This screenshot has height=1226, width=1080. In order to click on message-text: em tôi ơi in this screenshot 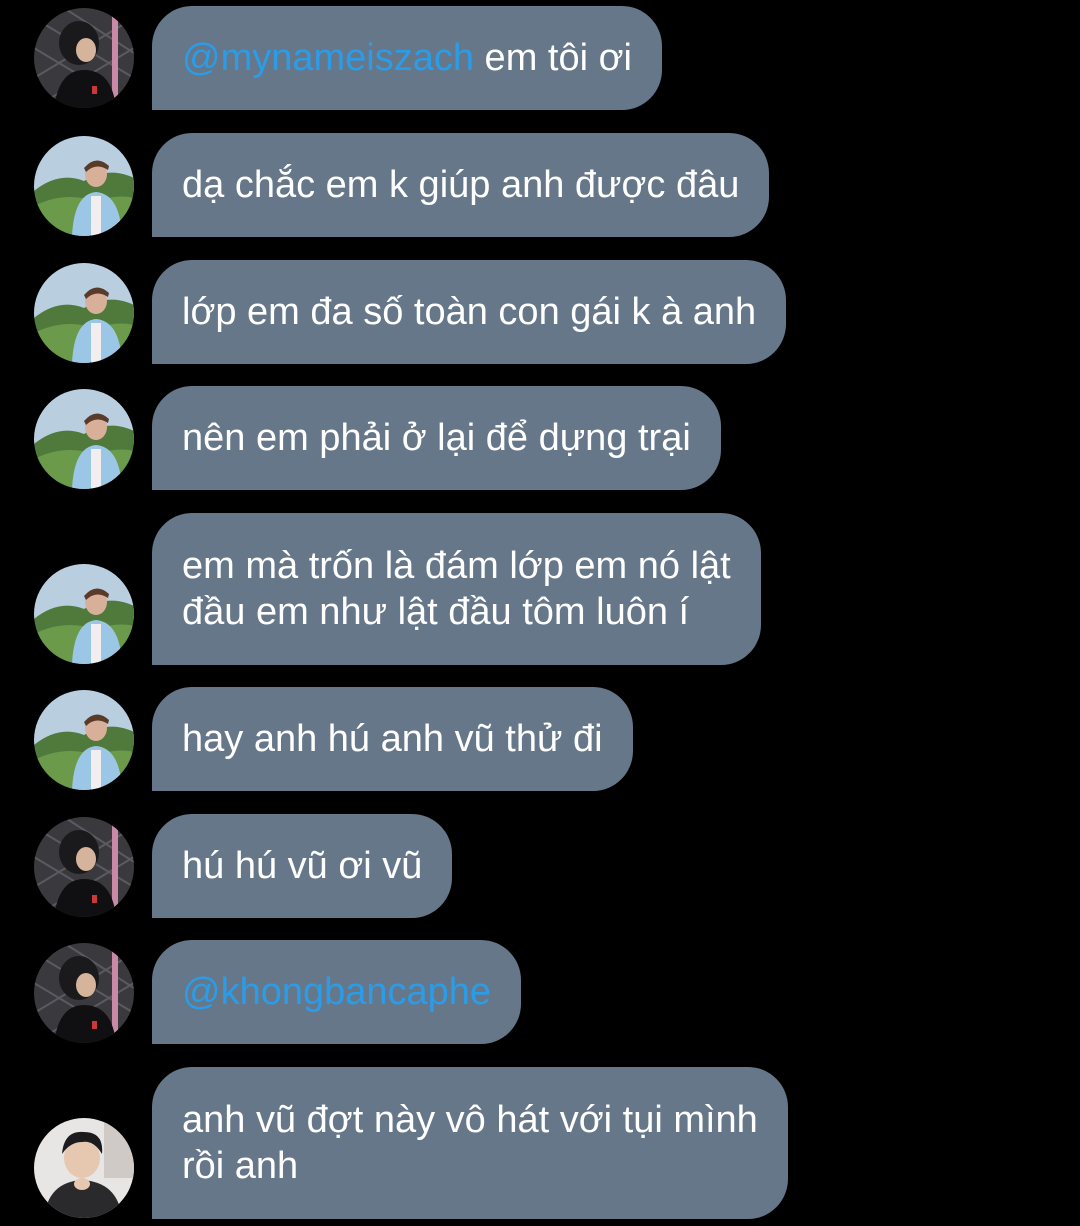, I will do `click(553, 58)`.